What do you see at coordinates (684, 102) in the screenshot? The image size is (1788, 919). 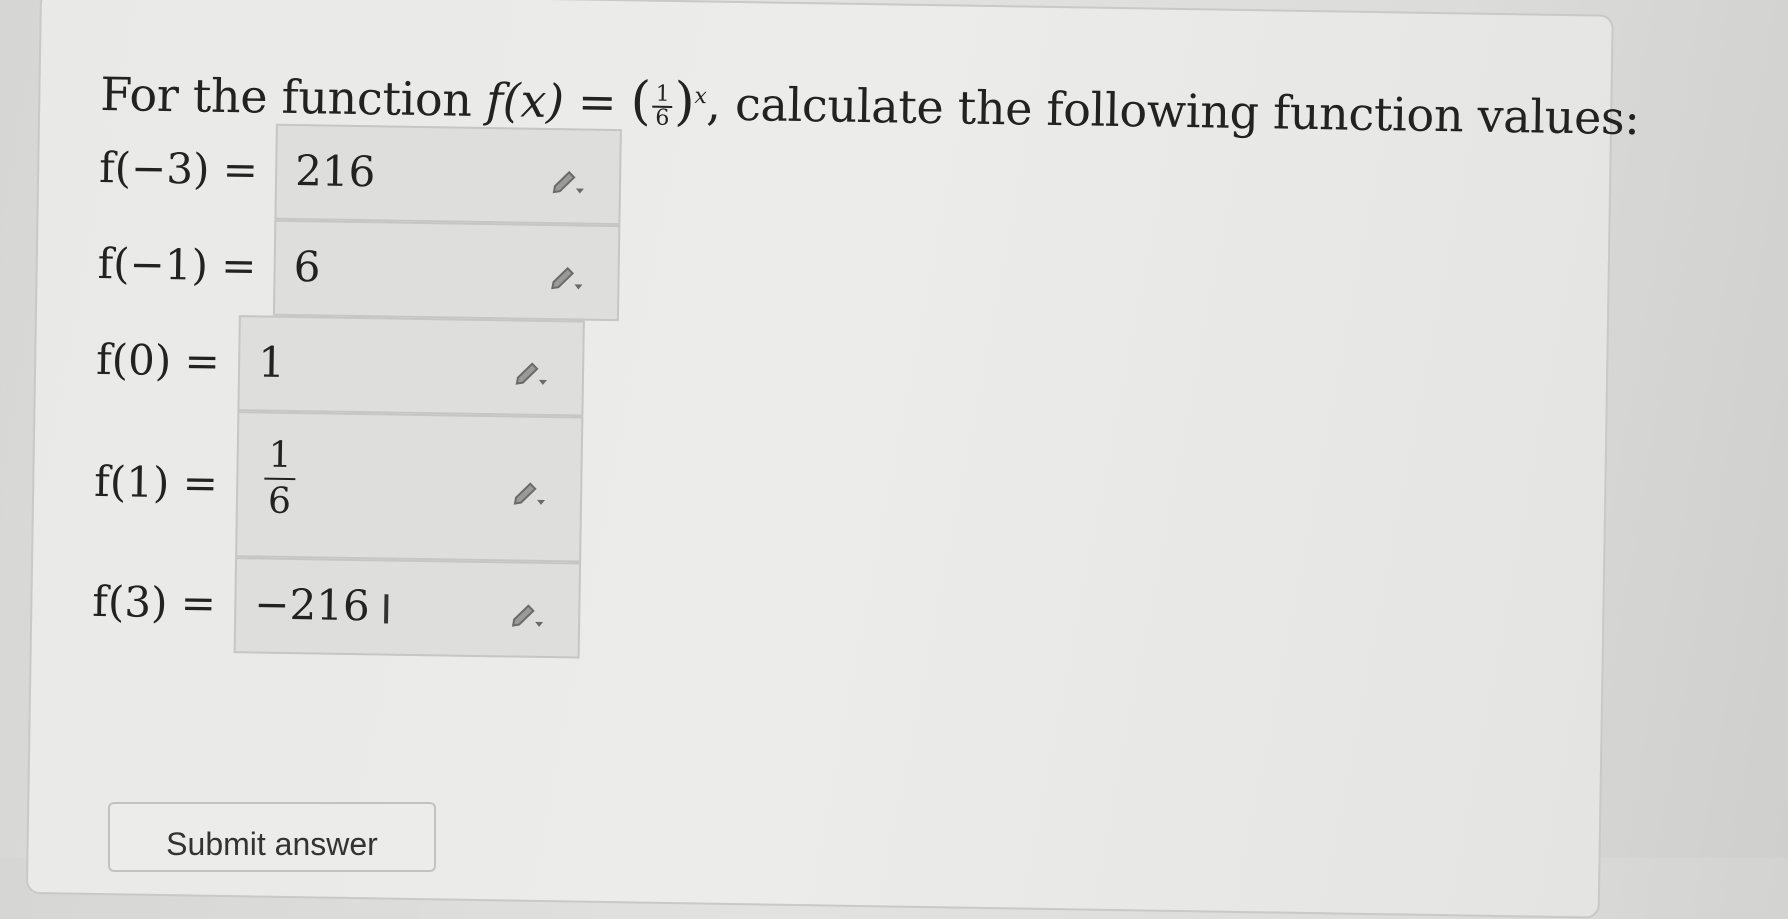 I see `close-paren: )` at bounding box center [684, 102].